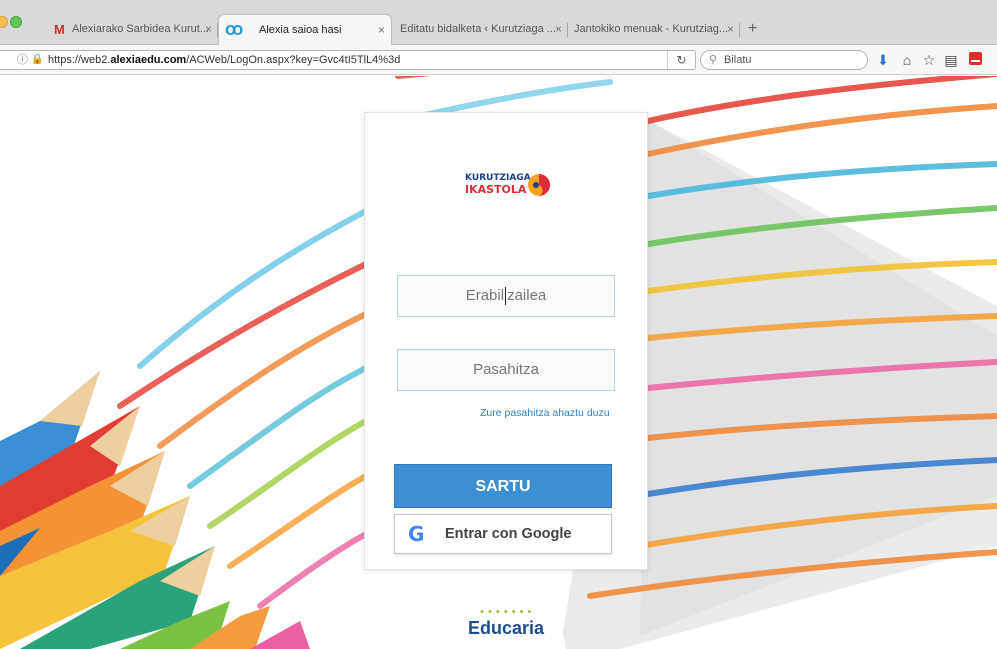 This screenshot has width=997, height=649. I want to click on forgot-password-link: Zure pasahitza ahaztu duzu, so click(545, 413).